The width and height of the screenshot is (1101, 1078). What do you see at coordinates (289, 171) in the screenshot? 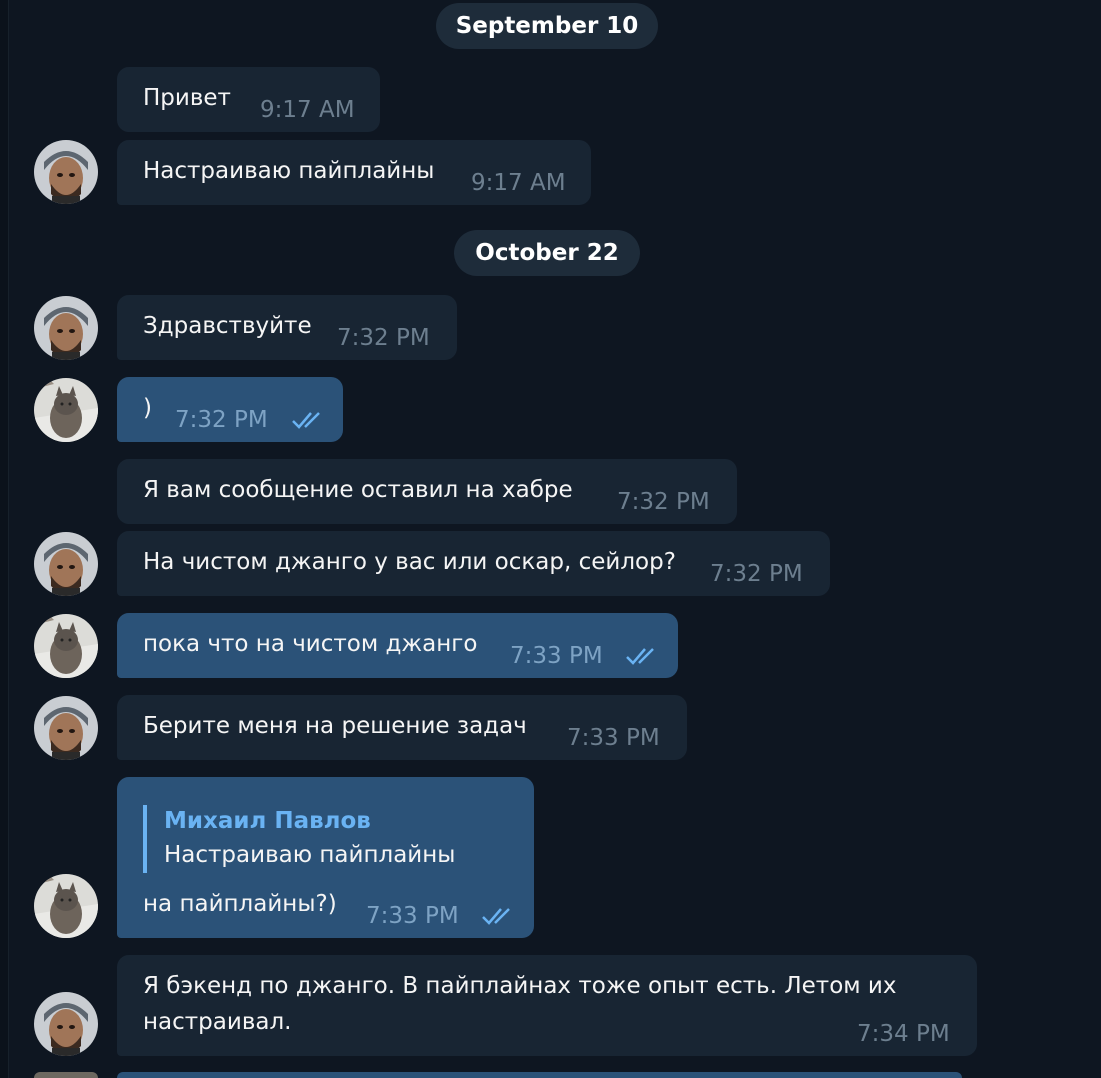
I see `message-text: Настраиваю пайплайны` at bounding box center [289, 171].